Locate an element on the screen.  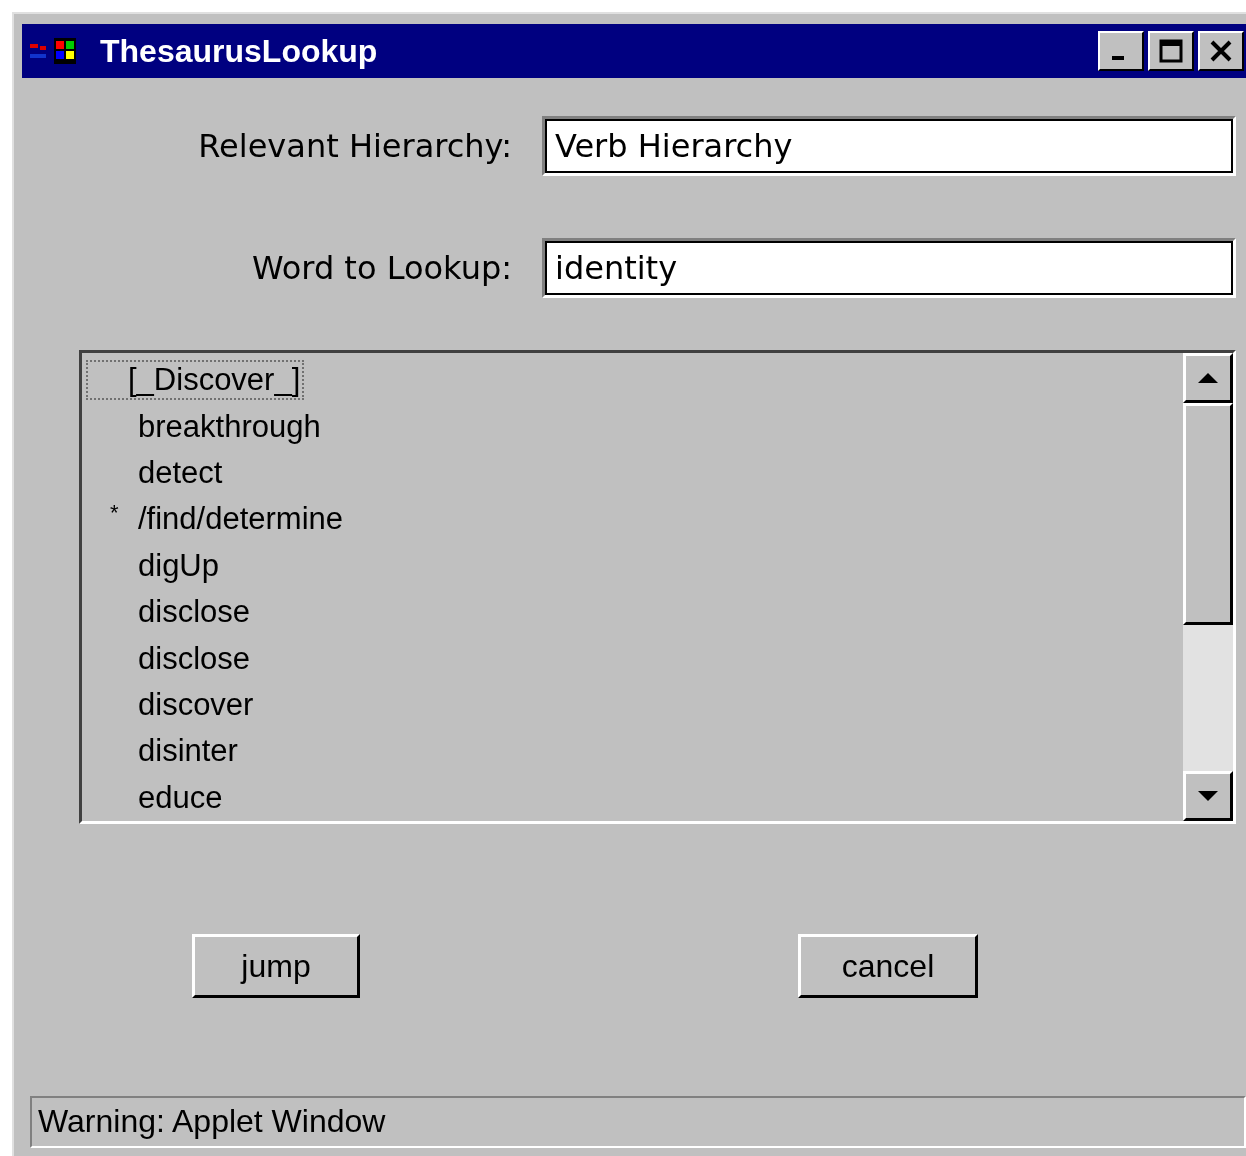
maximize-icon is located at coordinates (1171, 51).